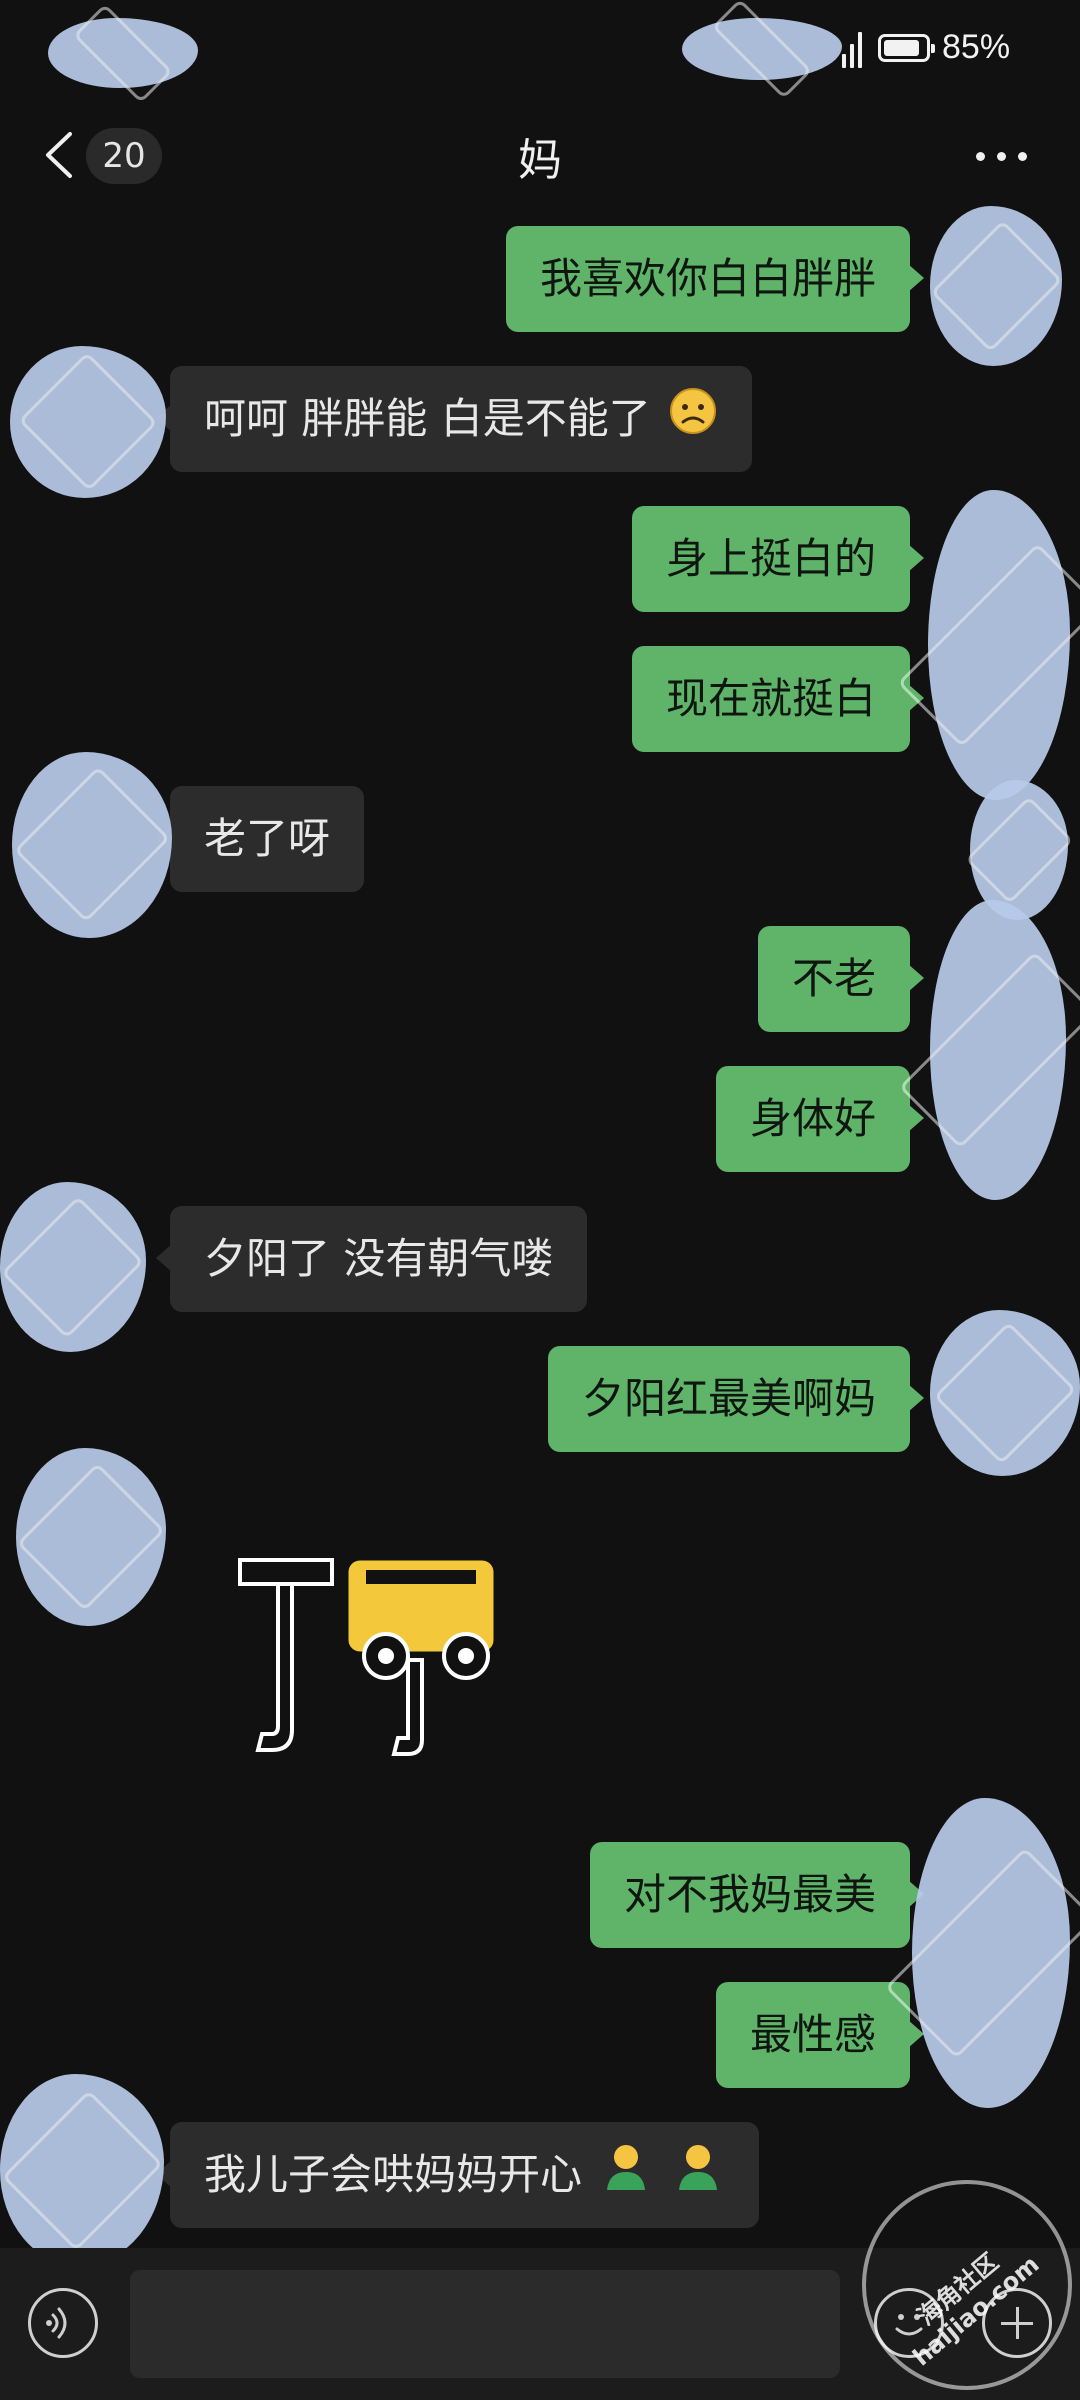 The image size is (1080, 2400). I want to click on message-bubble-outgoing: 对不我妈最美, so click(757, 1895).